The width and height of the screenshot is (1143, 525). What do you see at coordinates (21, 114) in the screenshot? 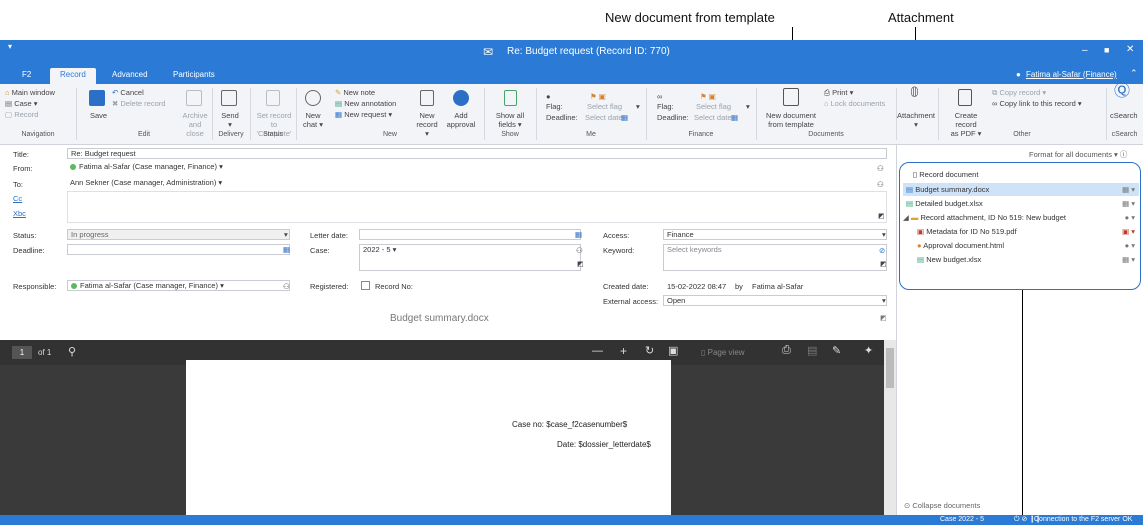
I see `record-nav-button: ▢ Record` at bounding box center [21, 114].